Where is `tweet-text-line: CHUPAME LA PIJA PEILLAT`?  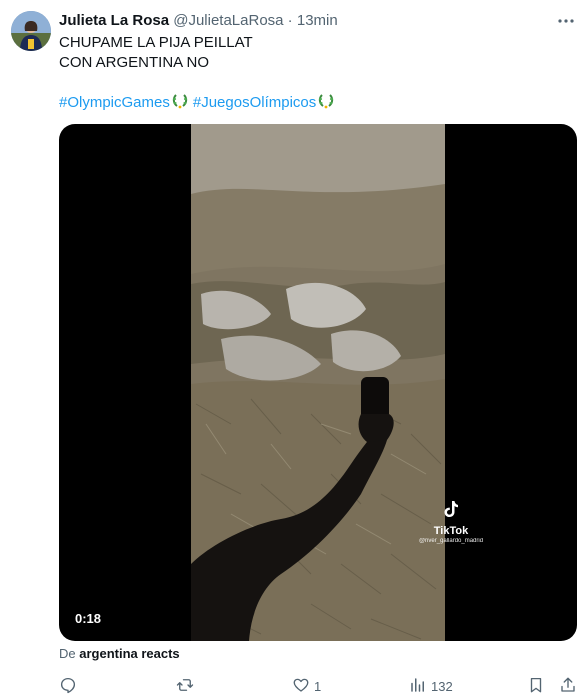
tweet-text-line: CHUPAME LA PIJA PEILLAT is located at coordinates (156, 42).